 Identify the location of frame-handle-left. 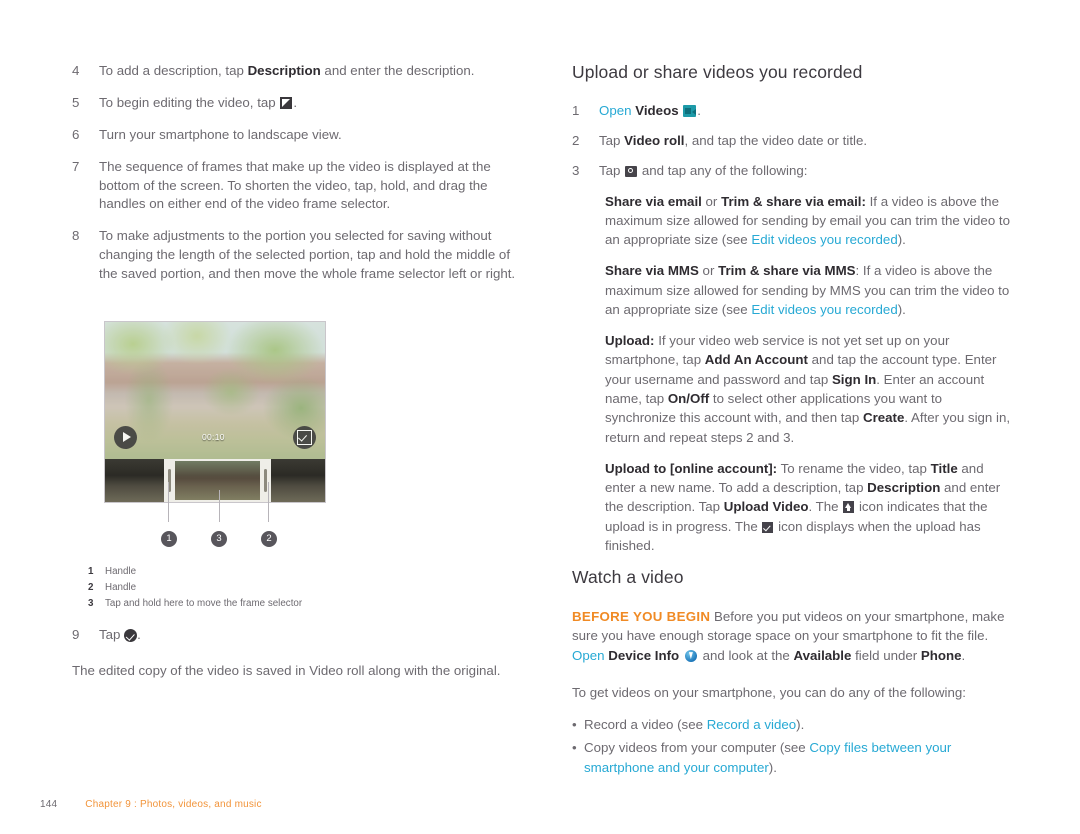
(169, 480).